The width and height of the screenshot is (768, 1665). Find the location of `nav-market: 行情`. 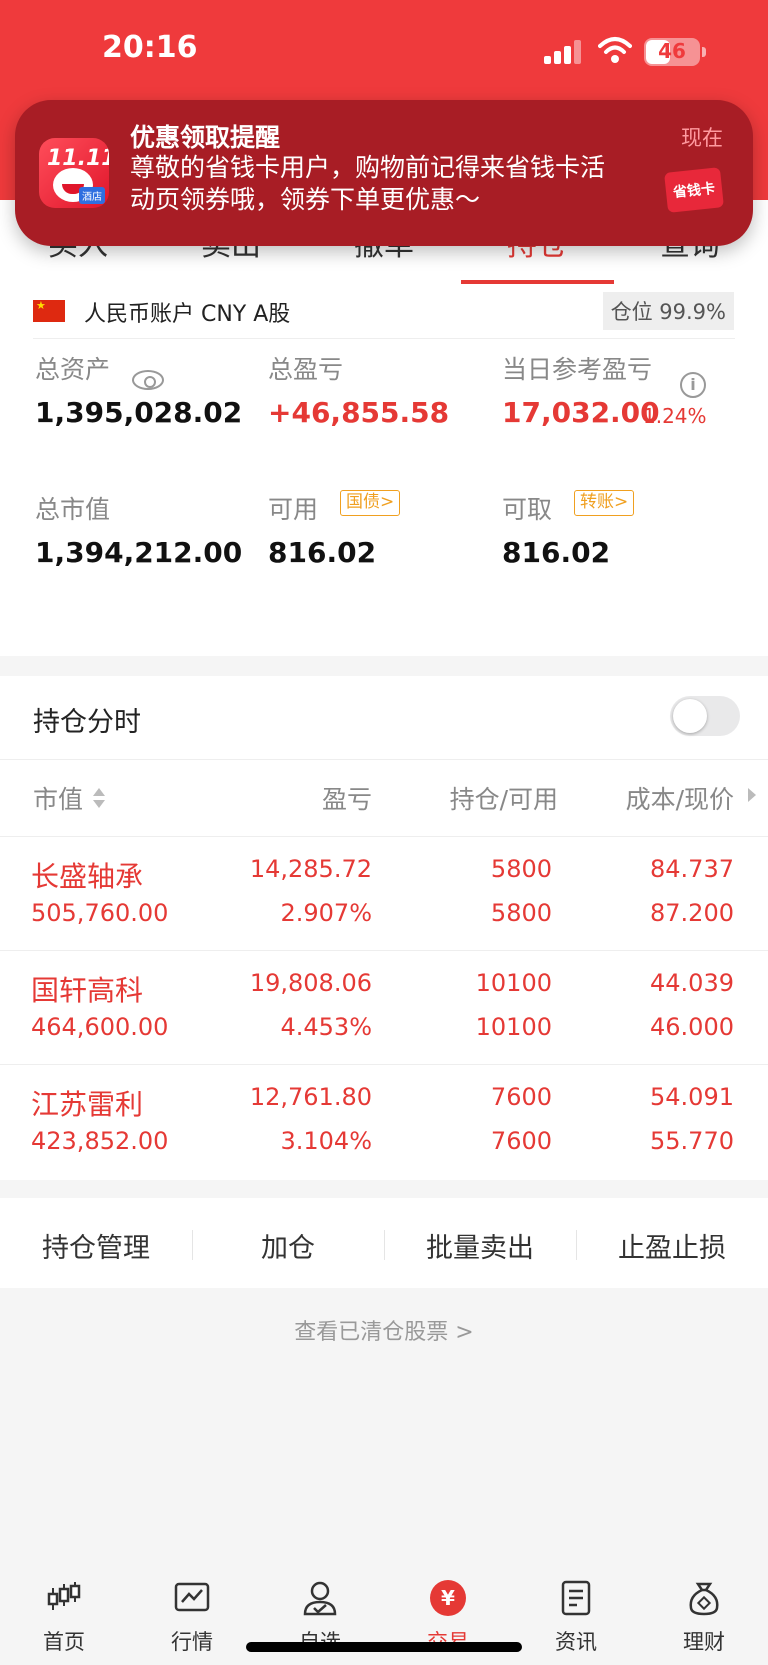

nav-market: 行情 is located at coordinates (192, 1620).